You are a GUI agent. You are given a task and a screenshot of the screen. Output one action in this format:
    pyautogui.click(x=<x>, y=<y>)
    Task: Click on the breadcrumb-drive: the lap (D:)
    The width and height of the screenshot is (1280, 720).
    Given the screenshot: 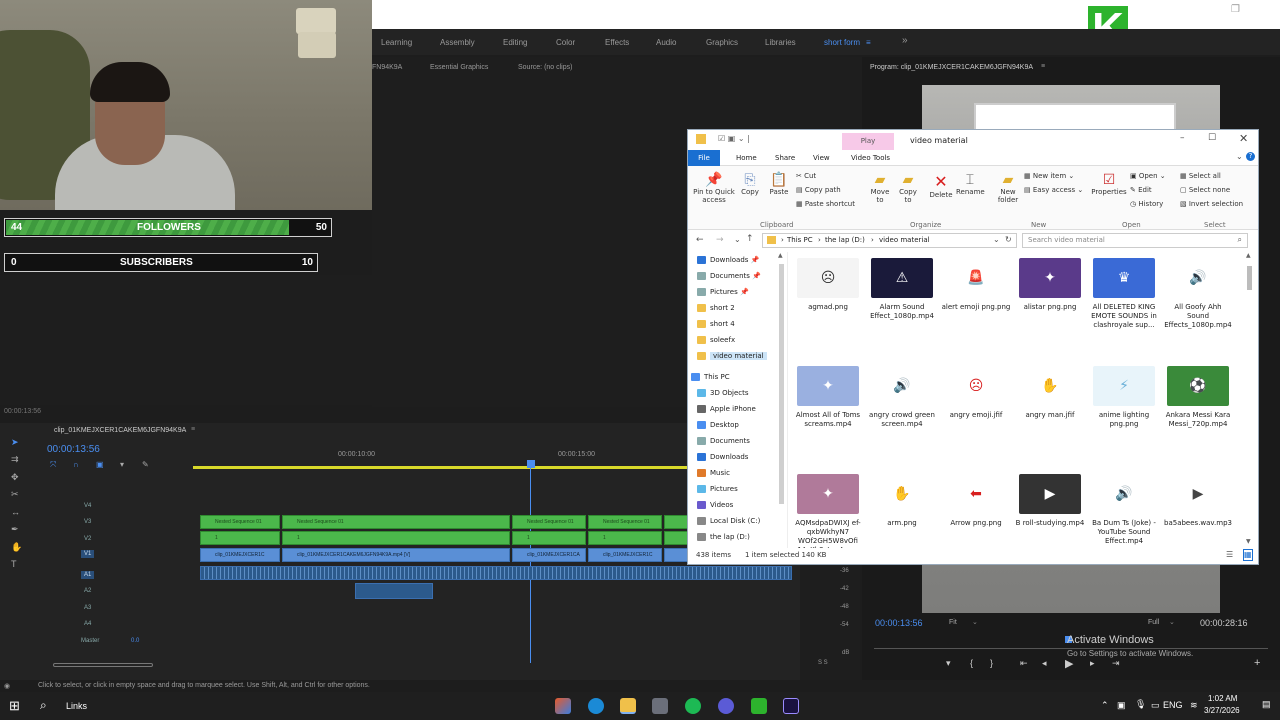 What is the action you would take?
    pyautogui.click(x=845, y=240)
    